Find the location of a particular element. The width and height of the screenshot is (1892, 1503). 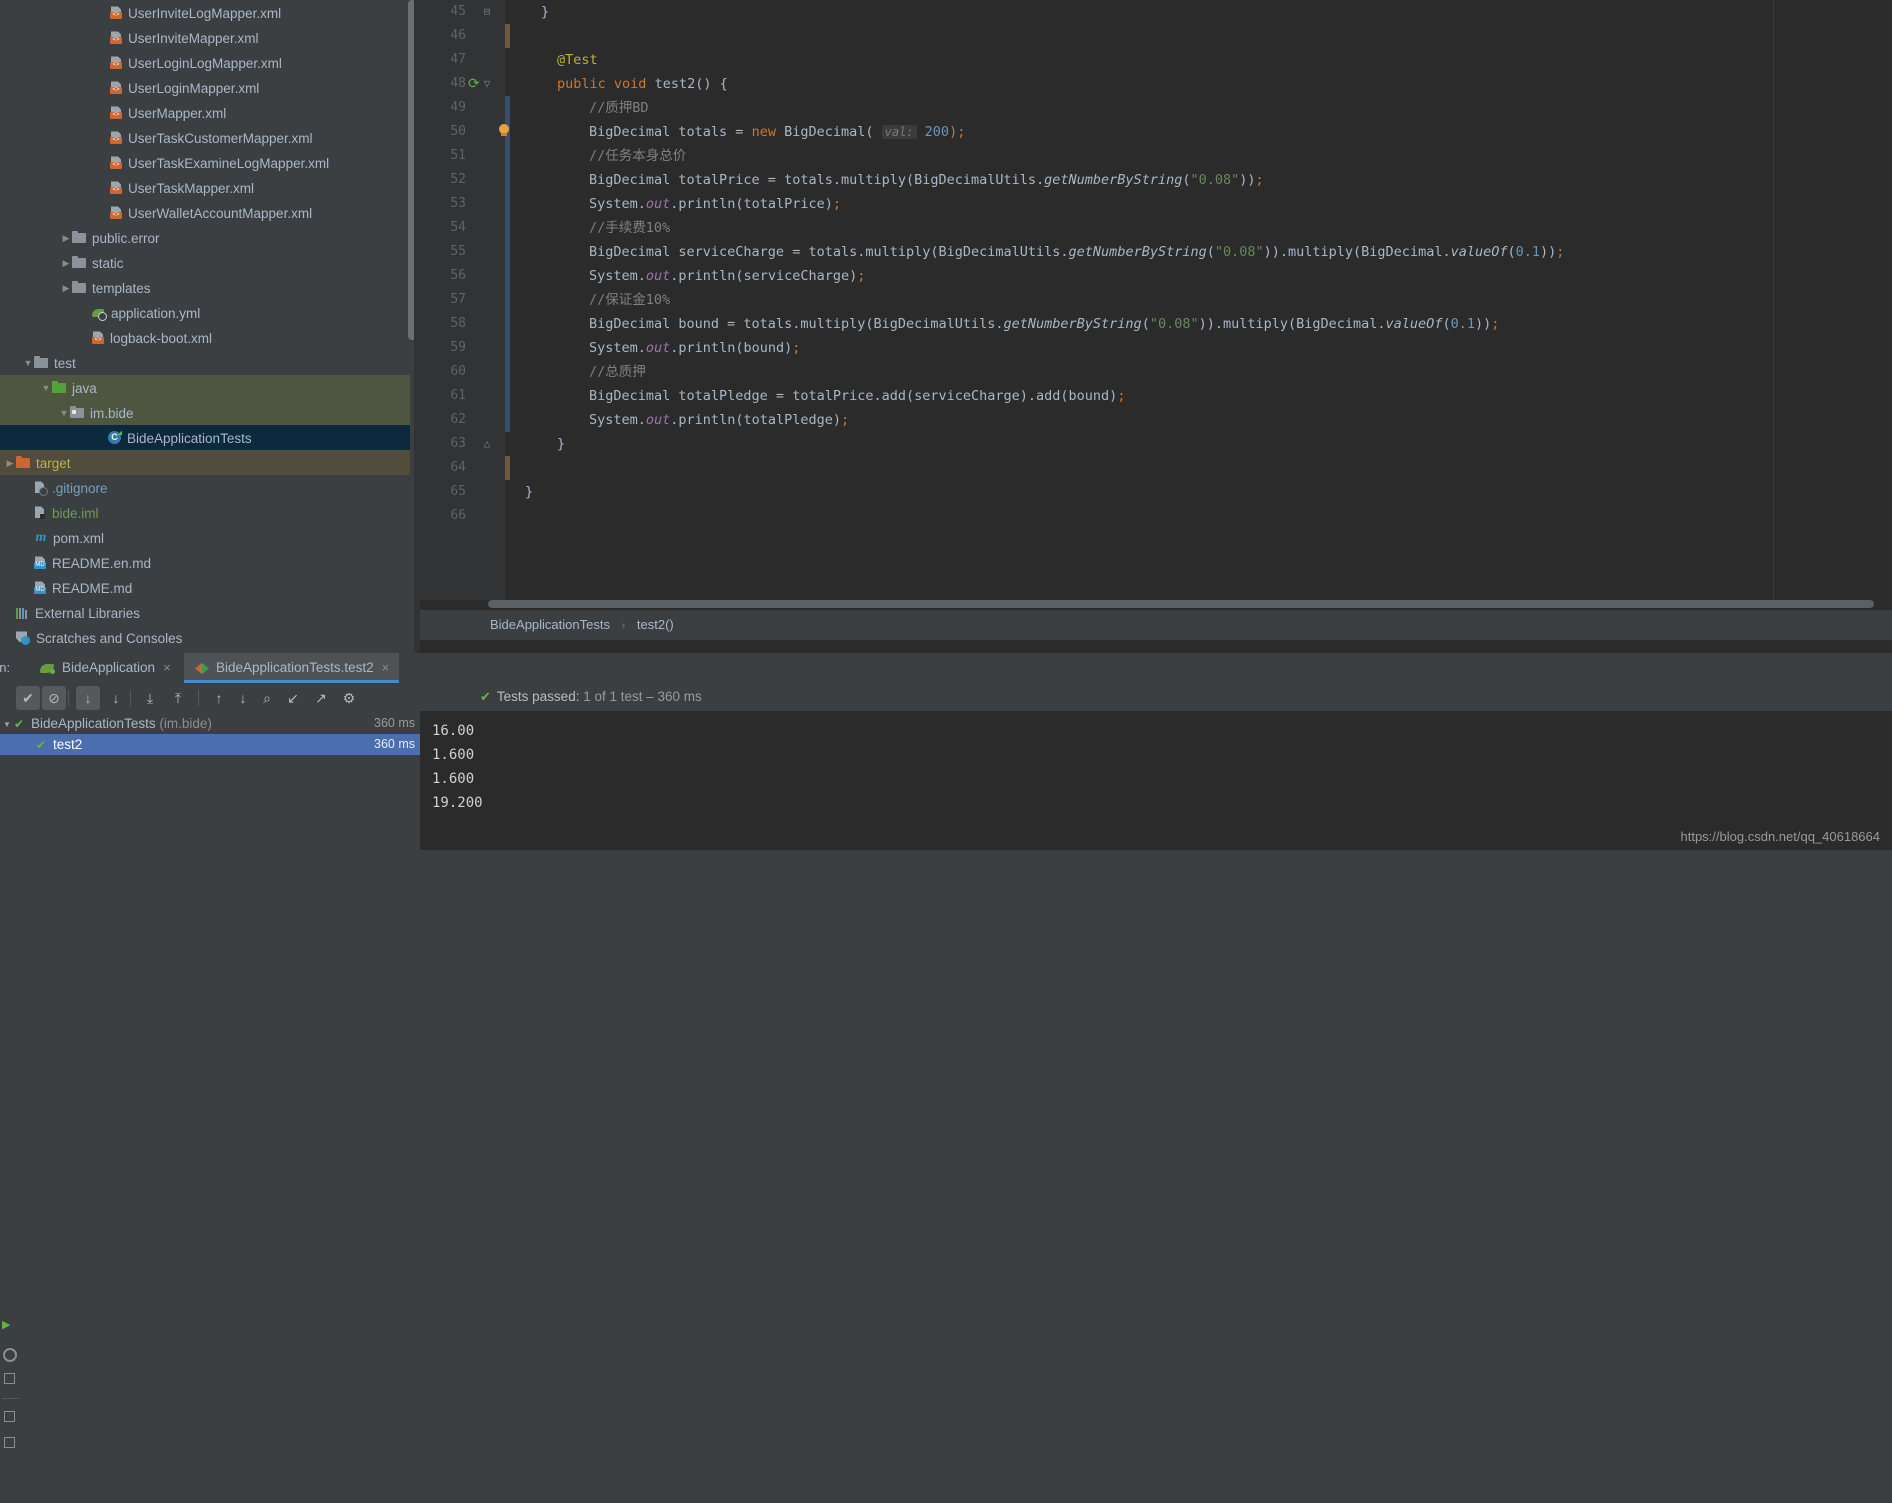

next-failed-test-button: ↓ is located at coordinates (243, 698).